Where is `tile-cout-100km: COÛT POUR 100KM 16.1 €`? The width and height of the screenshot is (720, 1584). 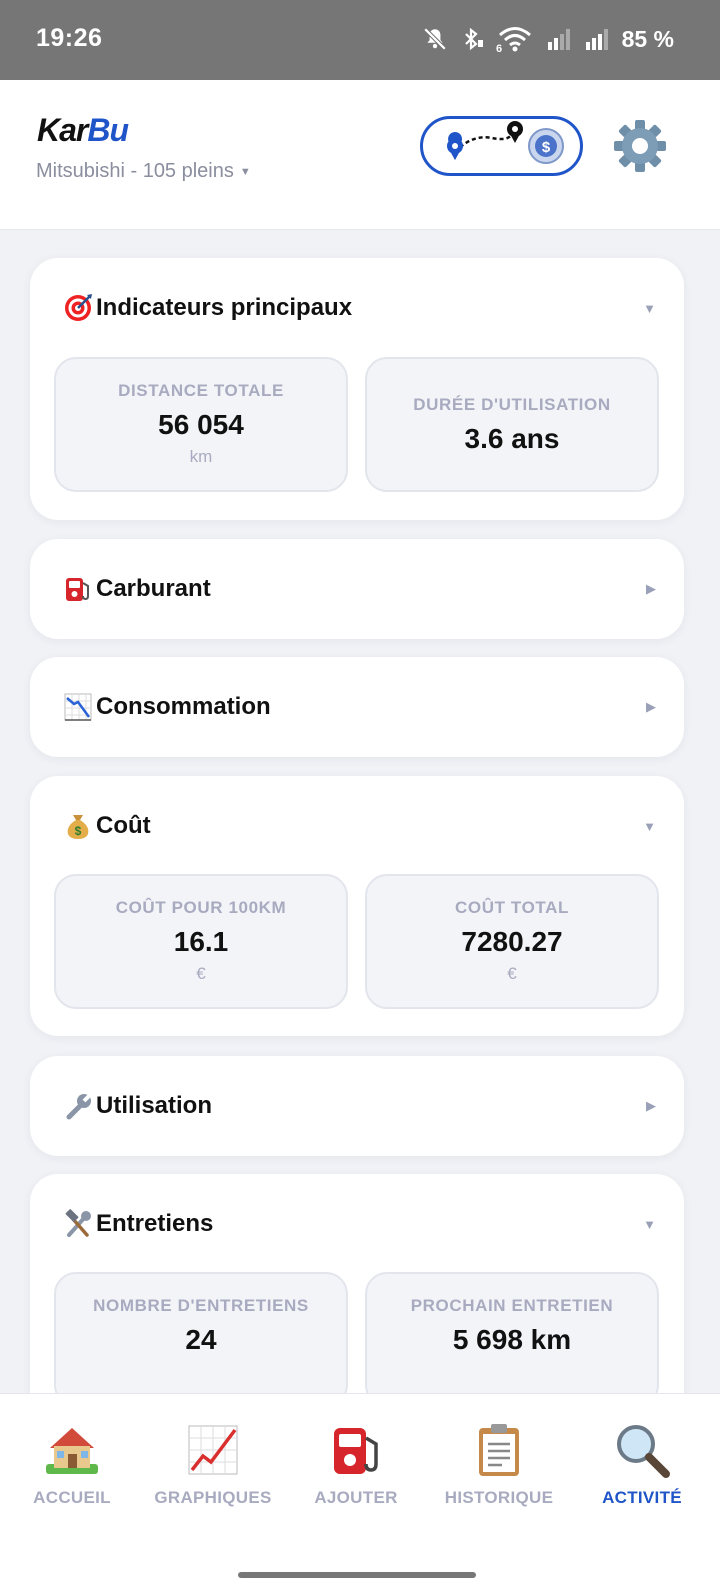
tile-cout-100km: COÛT POUR 100KM 16.1 € is located at coordinates (201, 941).